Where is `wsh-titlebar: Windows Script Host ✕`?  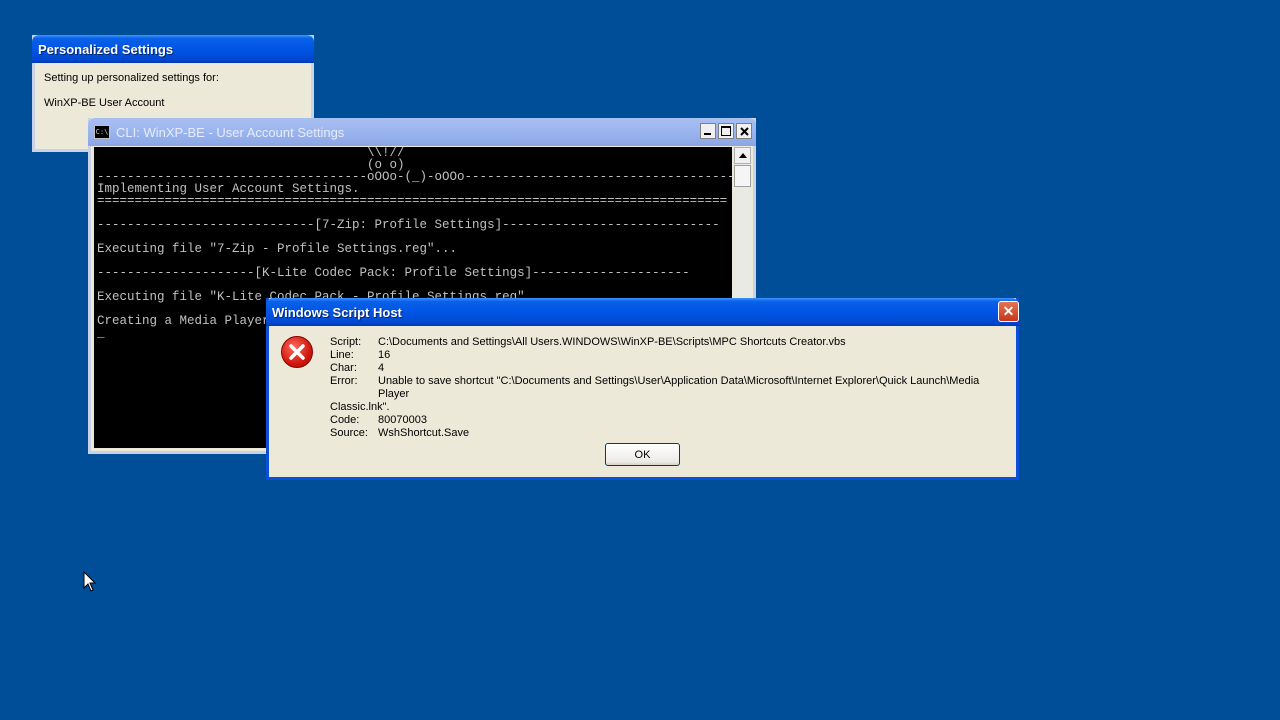 wsh-titlebar: Windows Script Host ✕ is located at coordinates (642, 312).